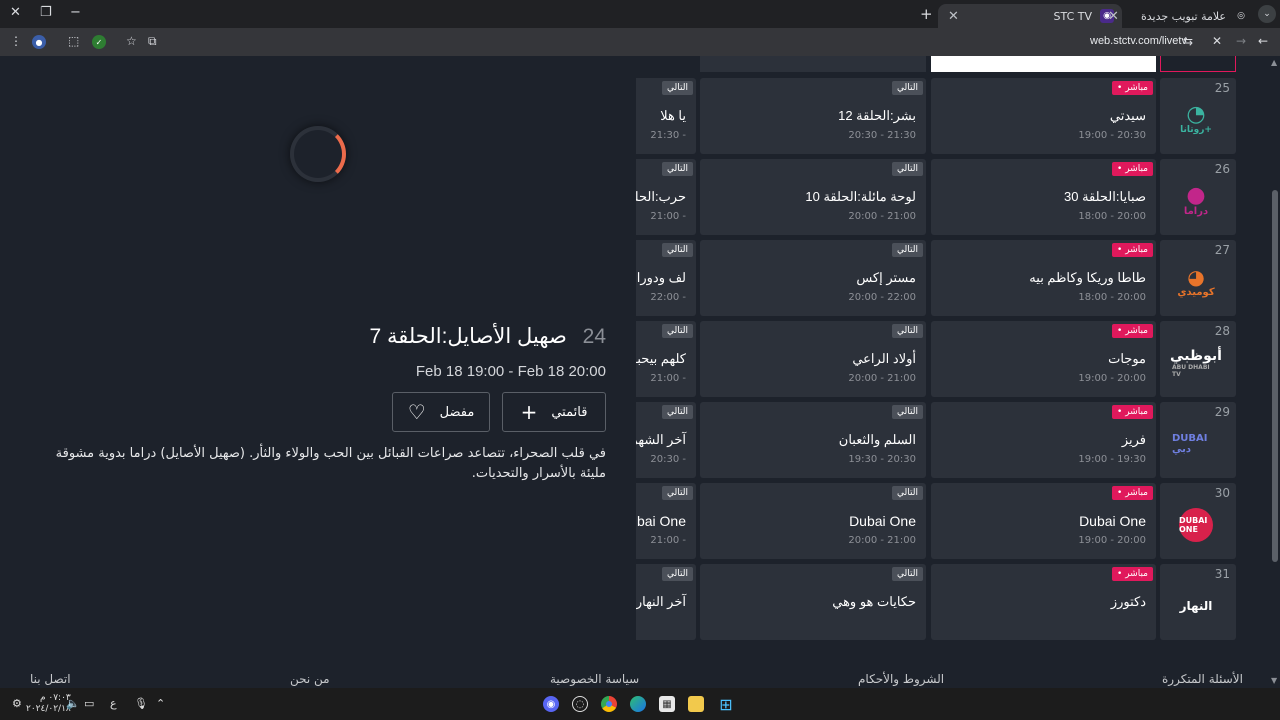 The width and height of the screenshot is (1280, 720). Describe the element at coordinates (1198, 197) in the screenshot. I see `channel-cell: 26 ● دراما` at that location.